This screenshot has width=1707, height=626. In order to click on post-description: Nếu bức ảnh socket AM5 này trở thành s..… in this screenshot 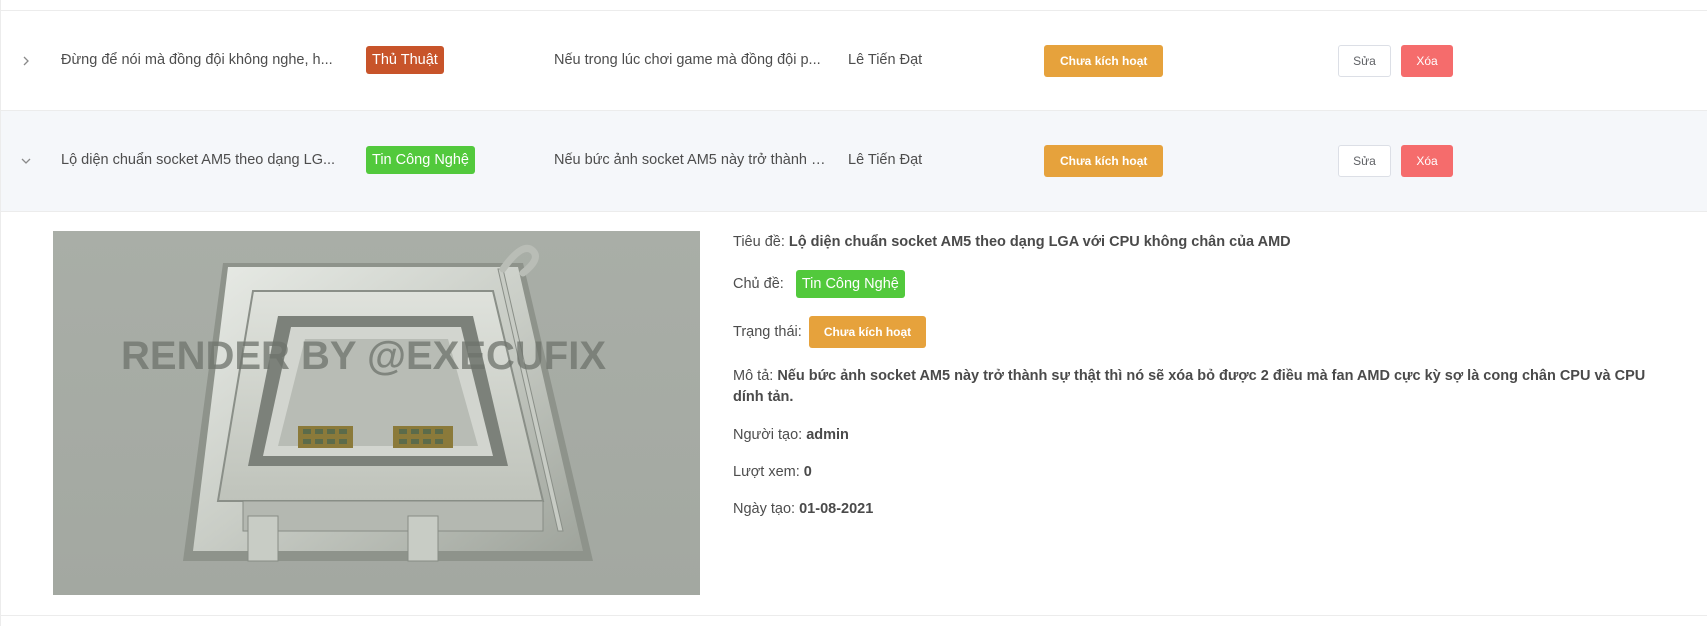, I will do `click(691, 160)`.